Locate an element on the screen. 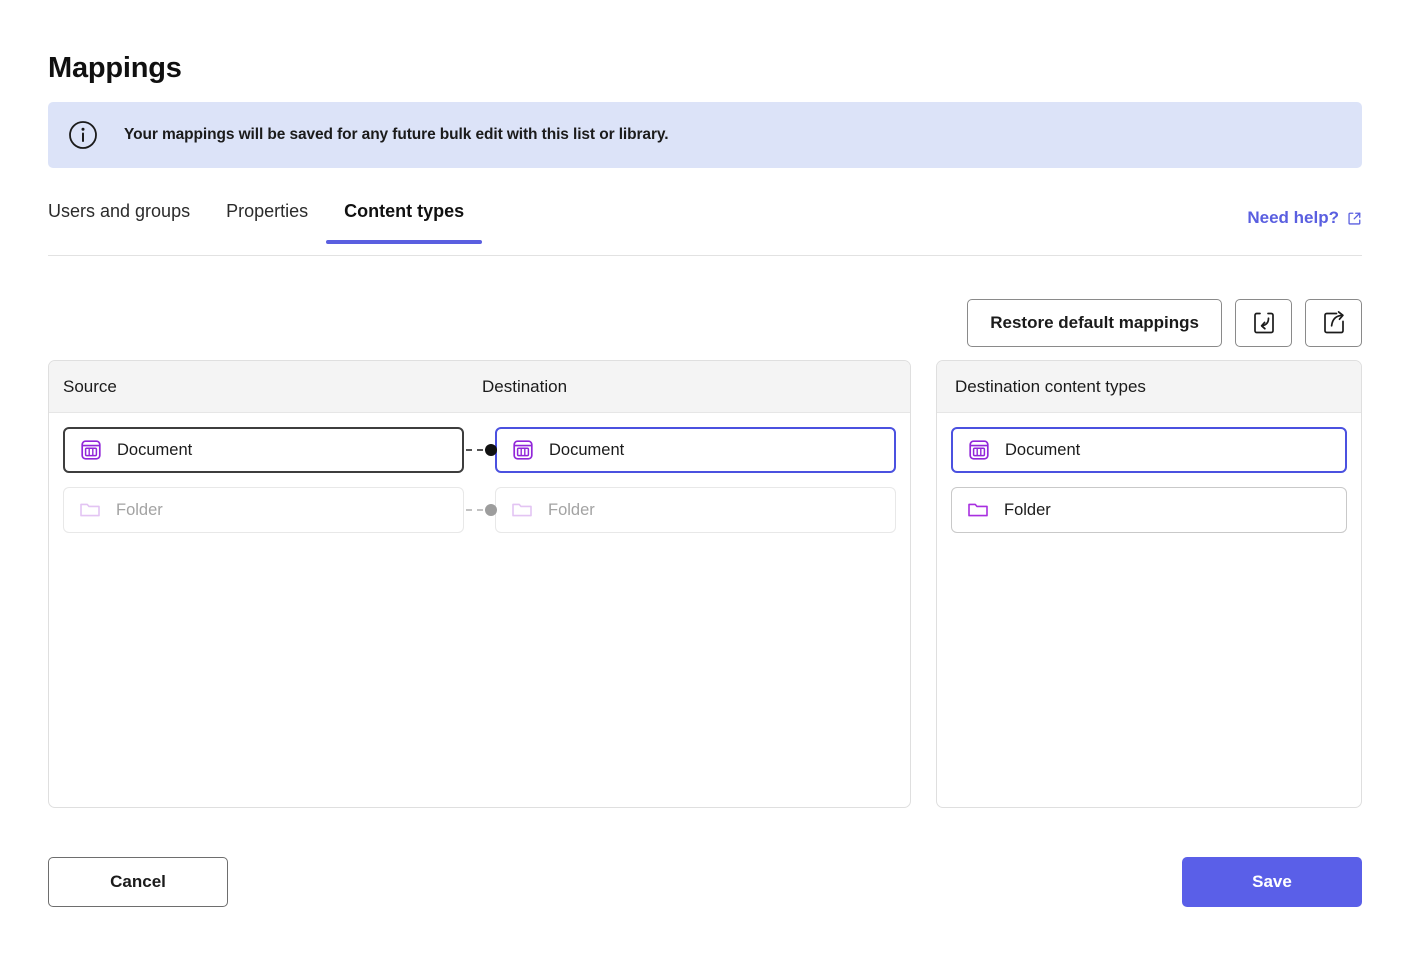 This screenshot has height=953, width=1410. destination-type-document: Document is located at coordinates (1149, 450).